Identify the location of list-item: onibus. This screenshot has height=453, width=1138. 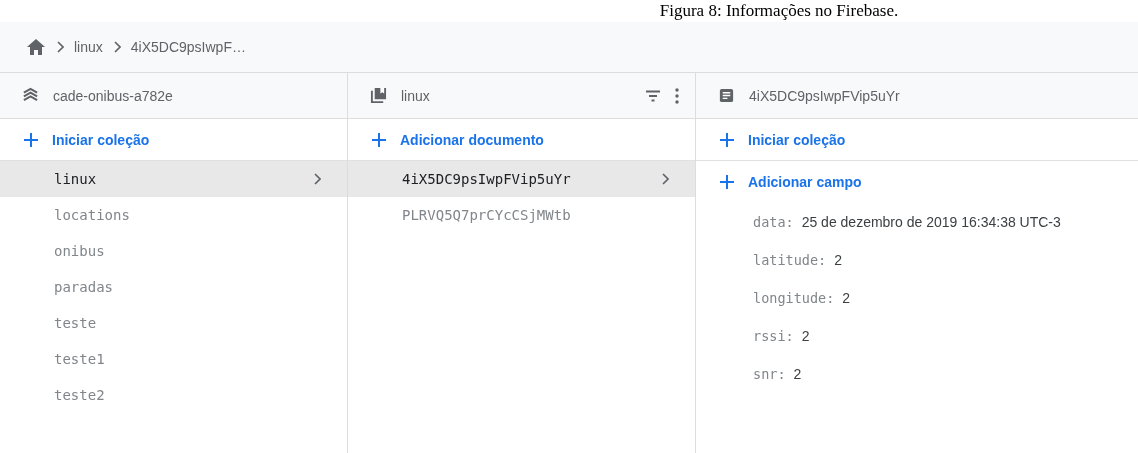
(173, 251).